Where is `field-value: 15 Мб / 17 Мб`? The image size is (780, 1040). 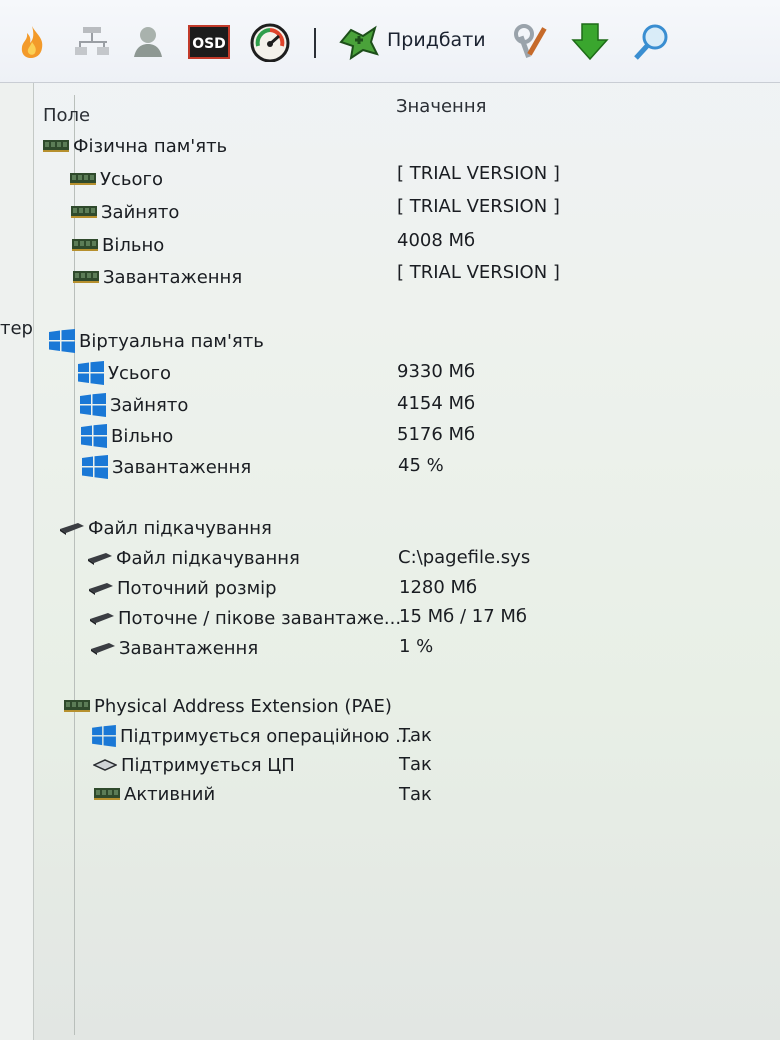 field-value: 15 Мб / 17 Мб is located at coordinates (463, 616).